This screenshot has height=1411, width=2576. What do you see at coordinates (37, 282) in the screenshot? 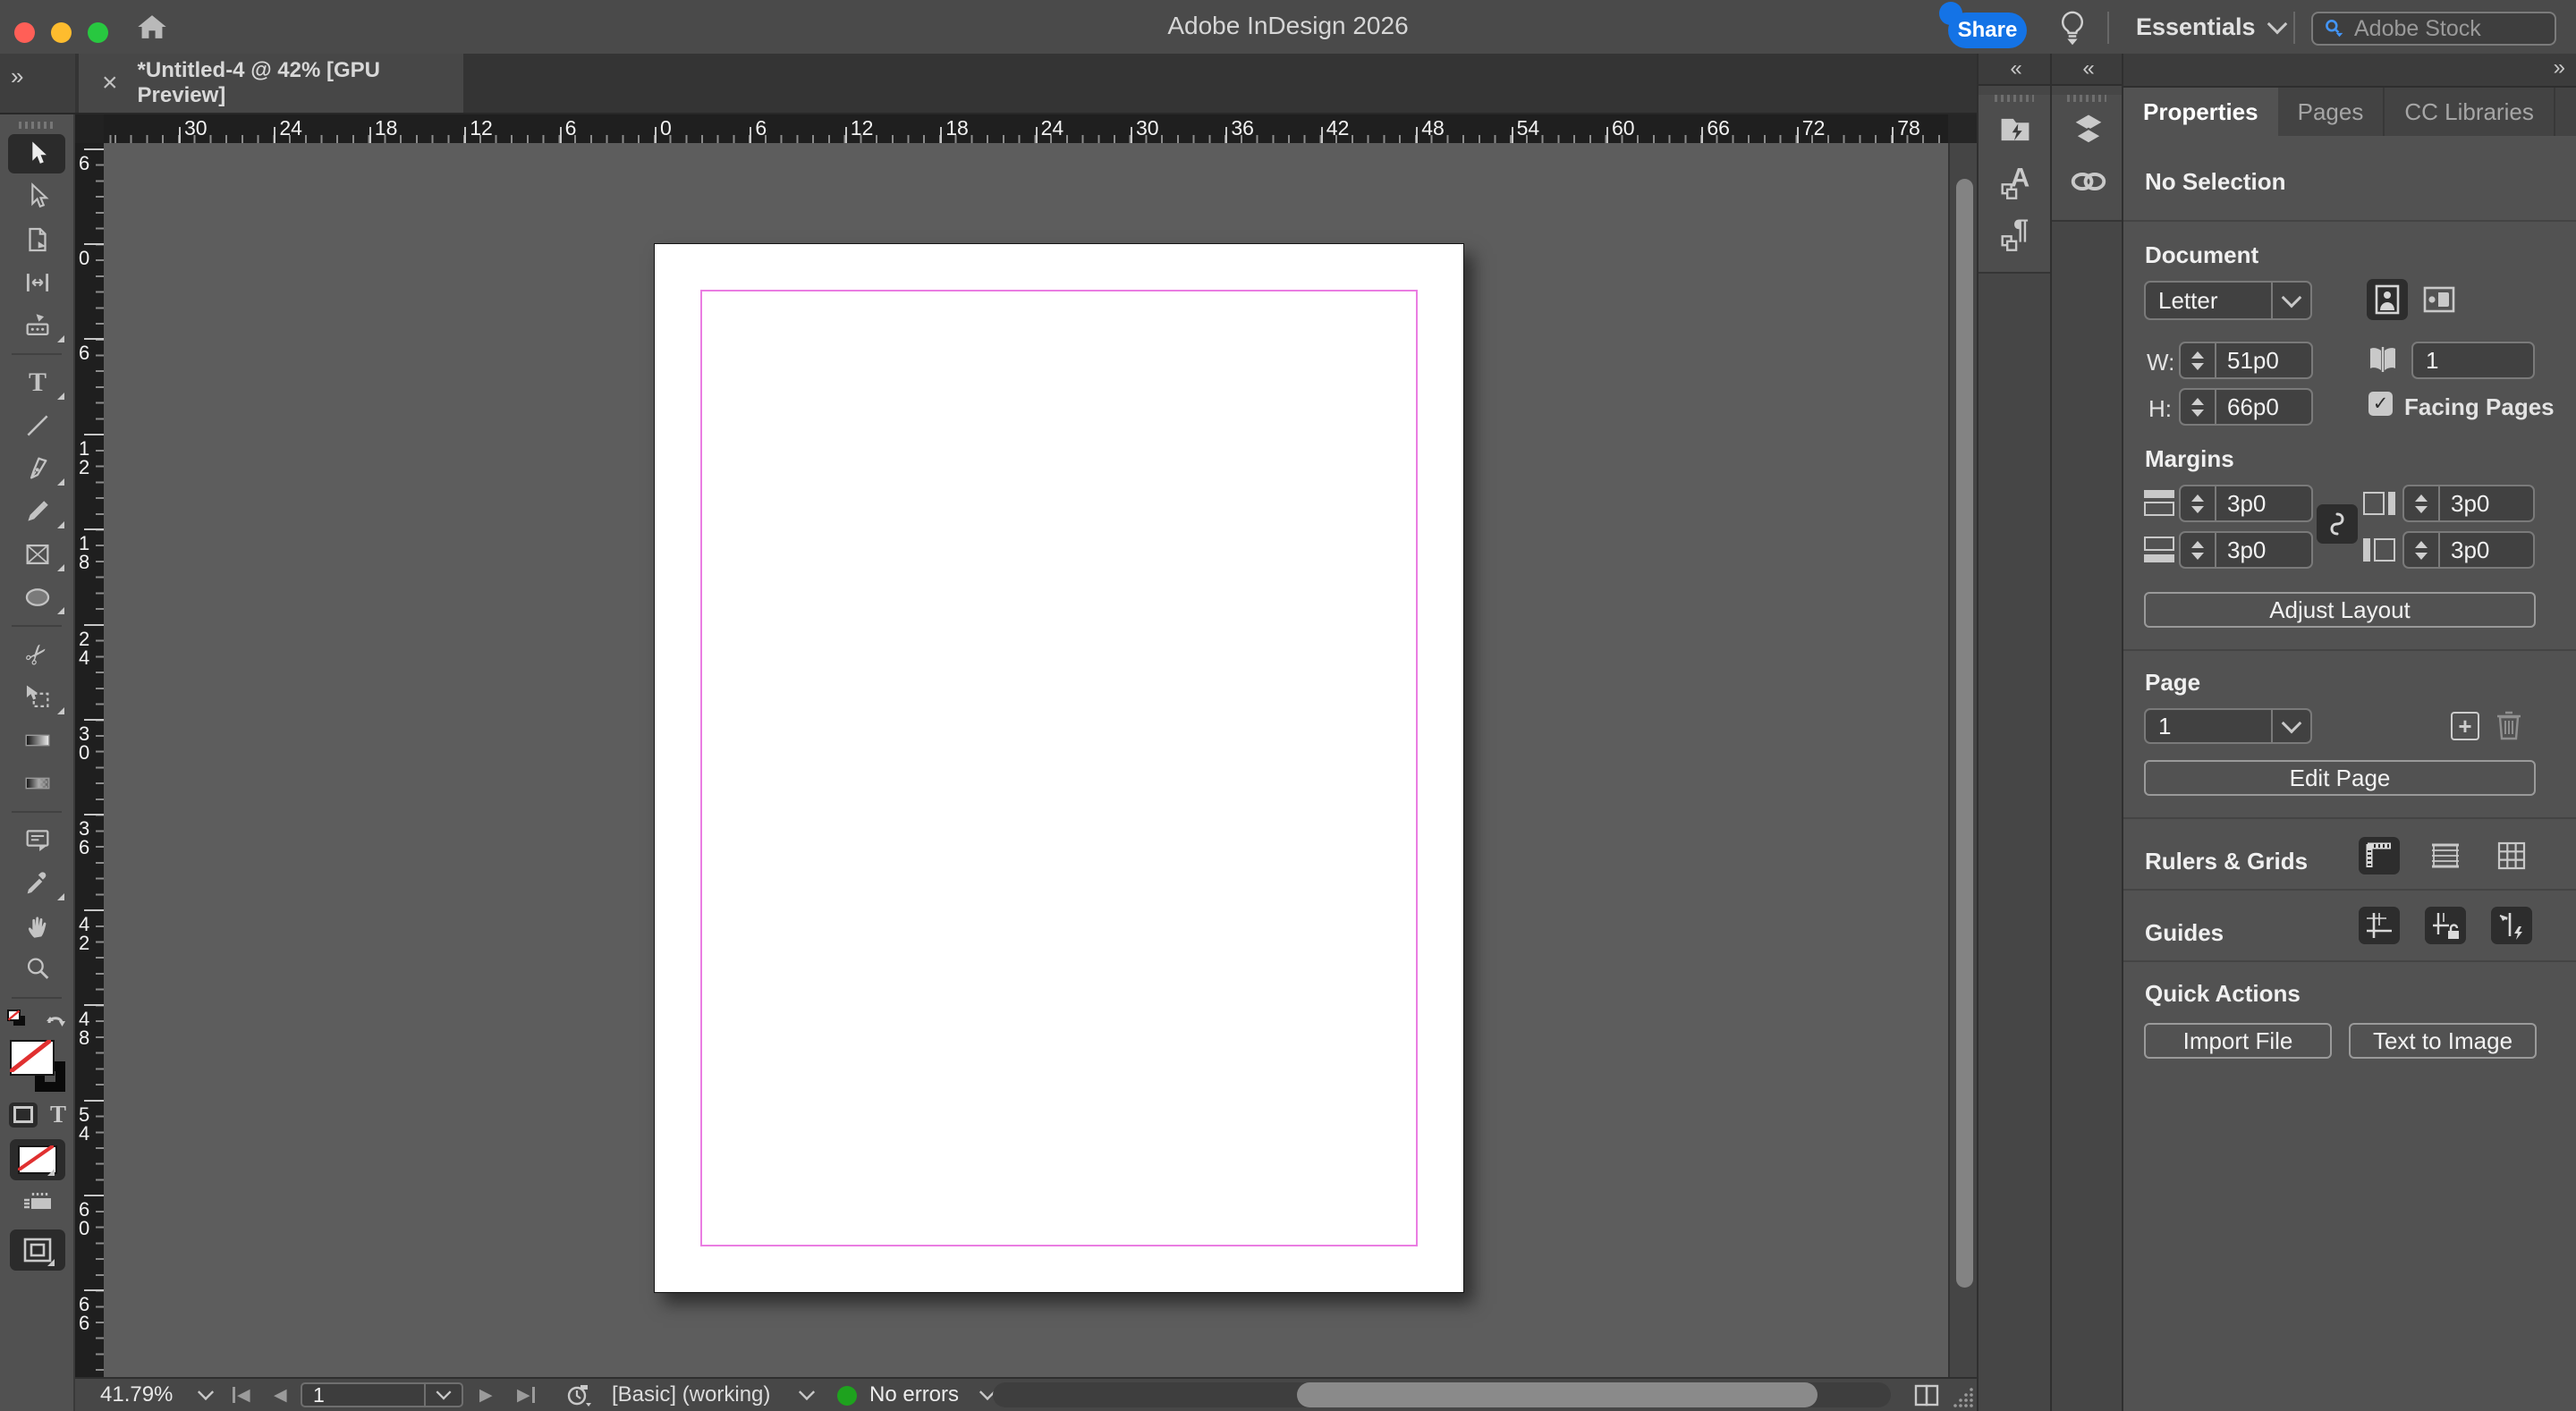
I see `gap-tool` at bounding box center [37, 282].